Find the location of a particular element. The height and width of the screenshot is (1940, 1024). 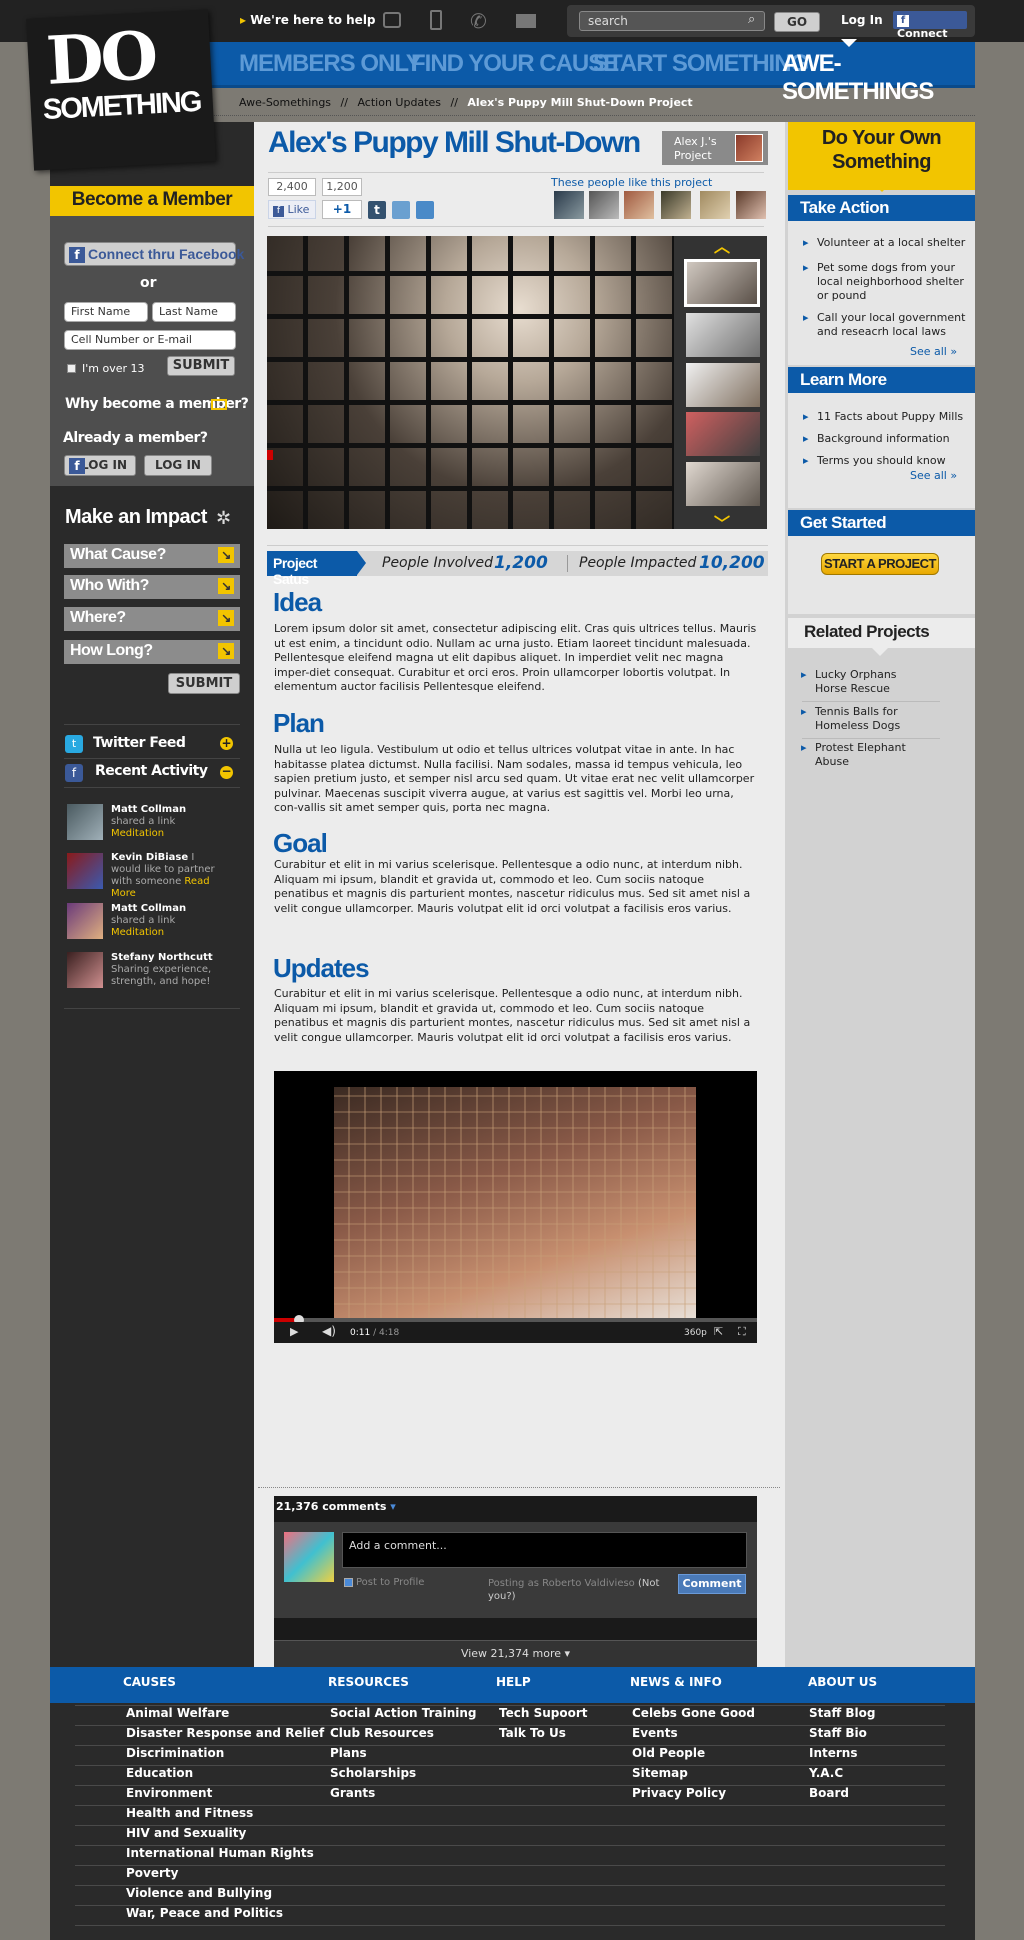

footer-link-news: Celebs Gone Good is located at coordinates (693, 1713).